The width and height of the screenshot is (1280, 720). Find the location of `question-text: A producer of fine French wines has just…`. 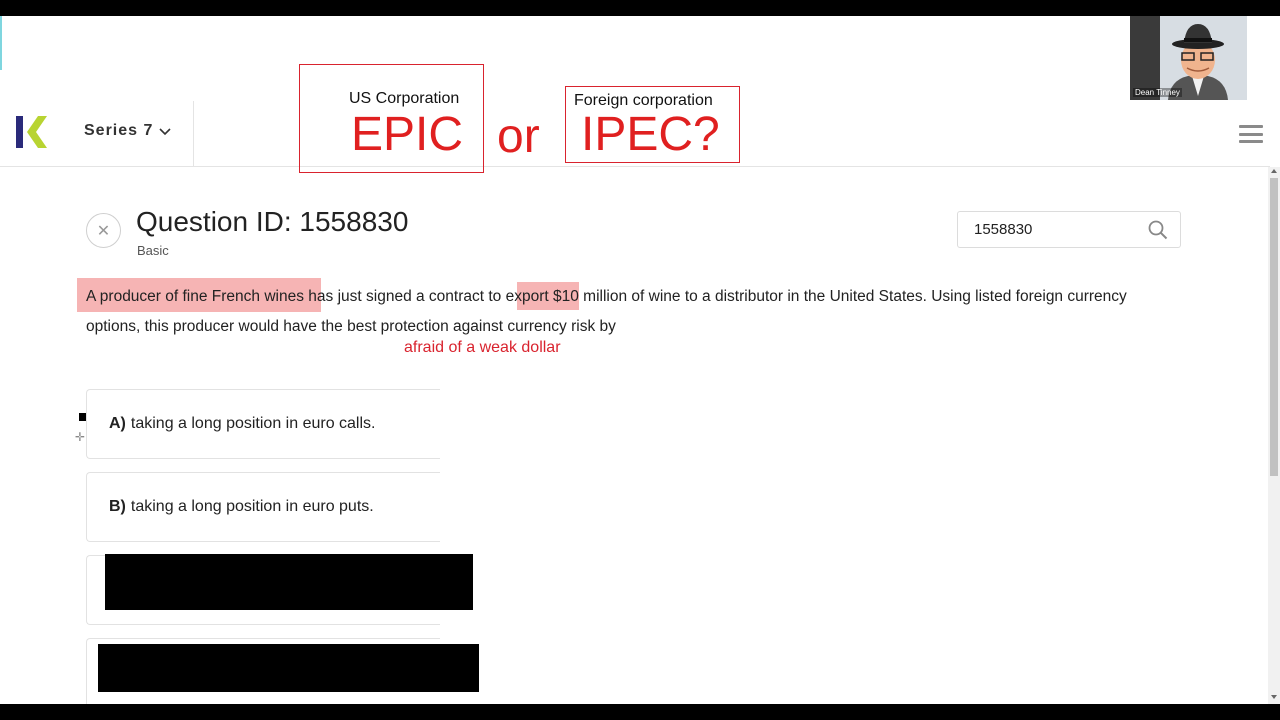

question-text: A producer of fine French wines has just… is located at coordinates (606, 311).